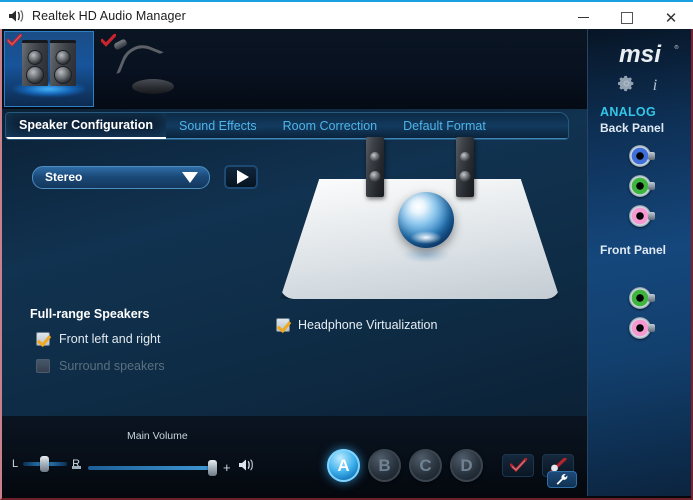  What do you see at coordinates (227, 467) in the screenshot?
I see `volume-increase-icon: +` at bounding box center [227, 467].